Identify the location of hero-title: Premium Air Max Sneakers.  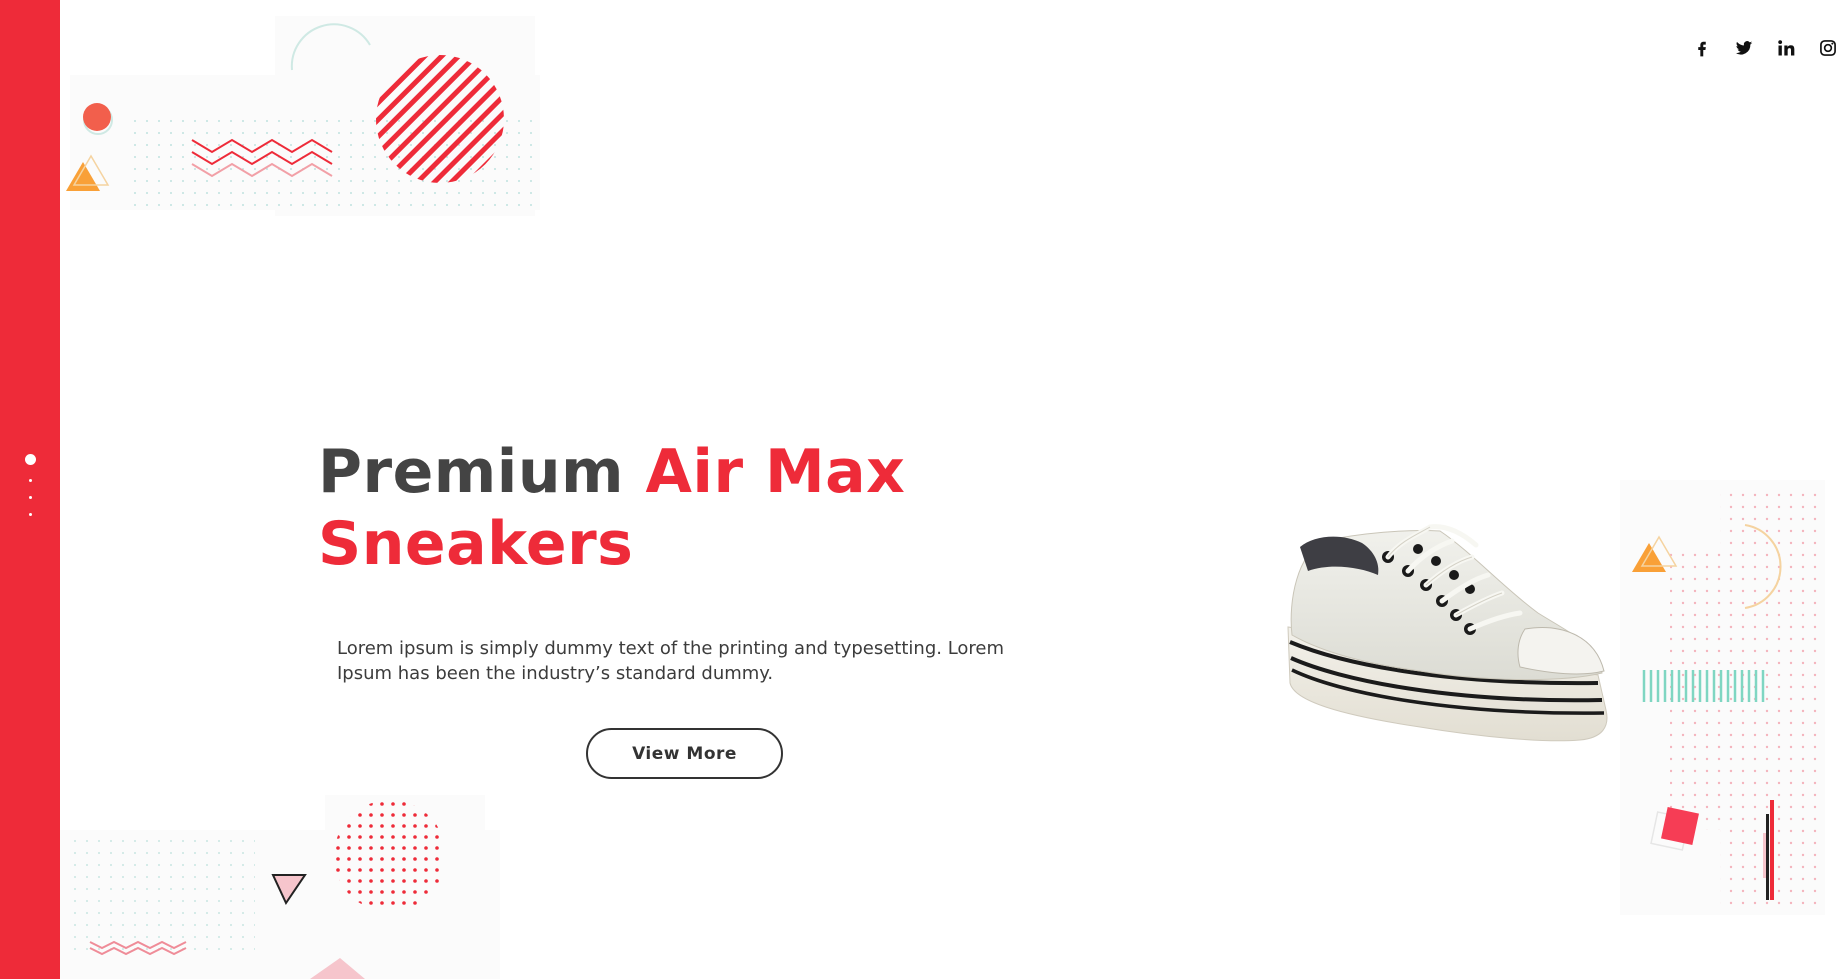
(611, 508).